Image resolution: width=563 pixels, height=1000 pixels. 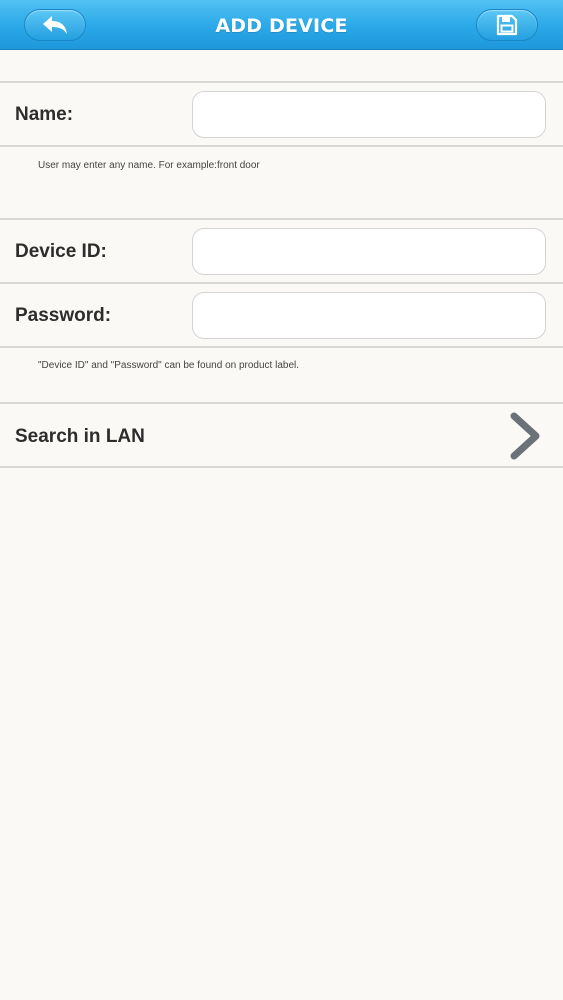 I want to click on name-input, so click(x=369, y=114).